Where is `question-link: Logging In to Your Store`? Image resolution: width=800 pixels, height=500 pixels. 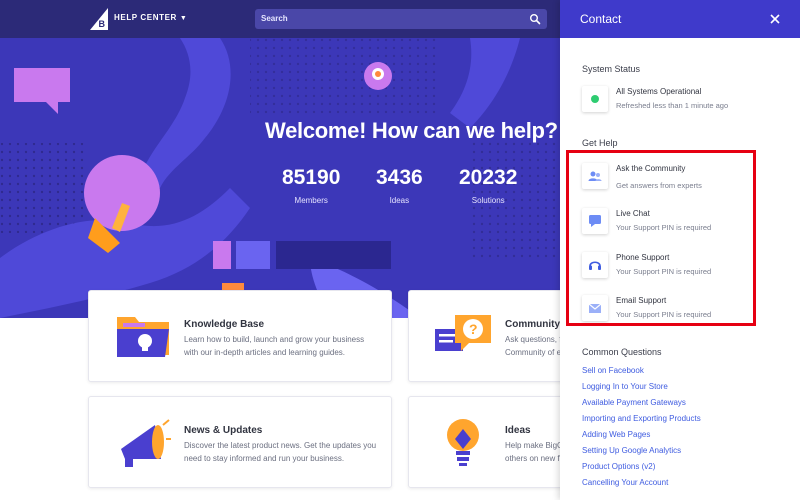
question-link: Logging In to Your Store is located at coordinates (625, 386).